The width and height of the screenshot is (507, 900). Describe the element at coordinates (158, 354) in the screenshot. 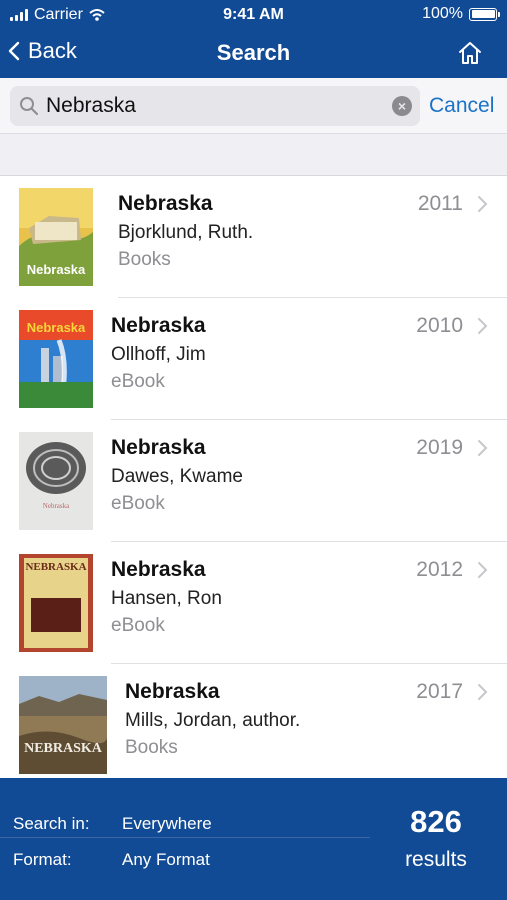

I see `result-author: Ollhoff, Jim` at that location.